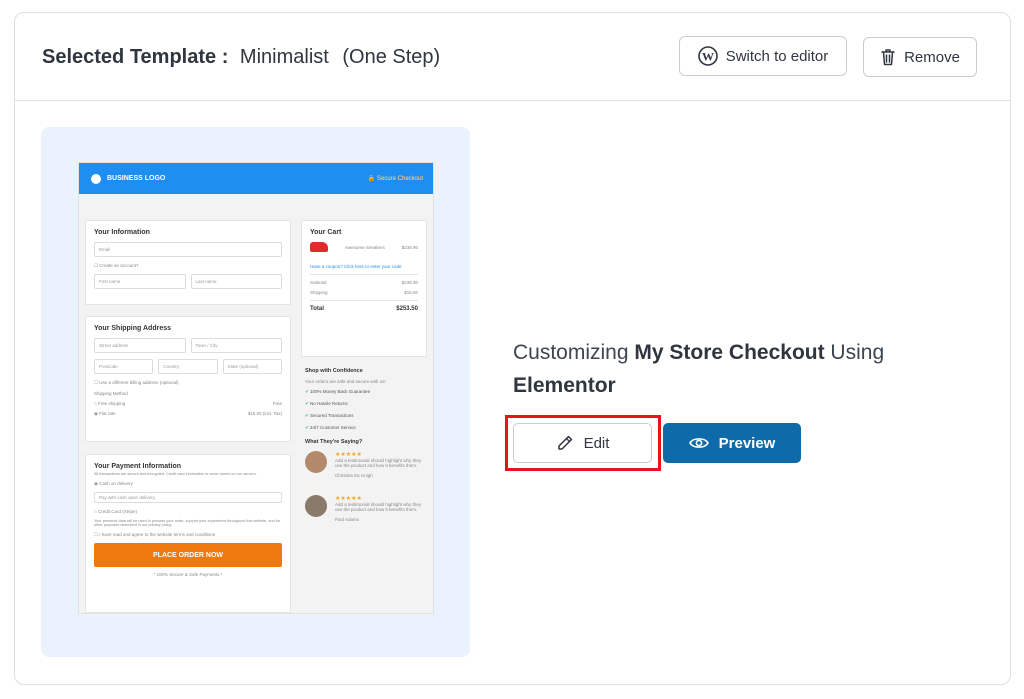 This screenshot has width=1024, height=699. I want to click on template-name: Minimalist, so click(284, 57).